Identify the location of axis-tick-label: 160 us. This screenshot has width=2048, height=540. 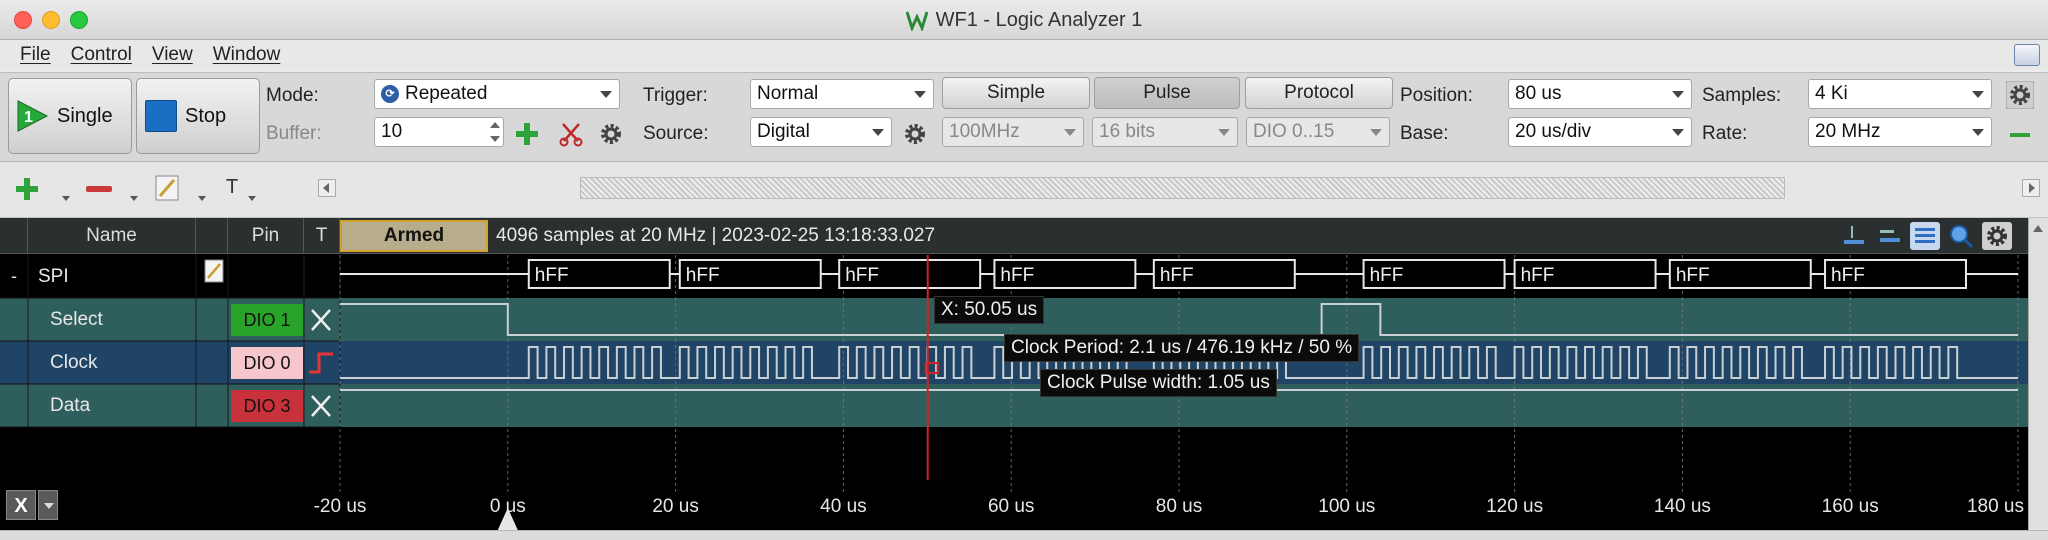
(1850, 506).